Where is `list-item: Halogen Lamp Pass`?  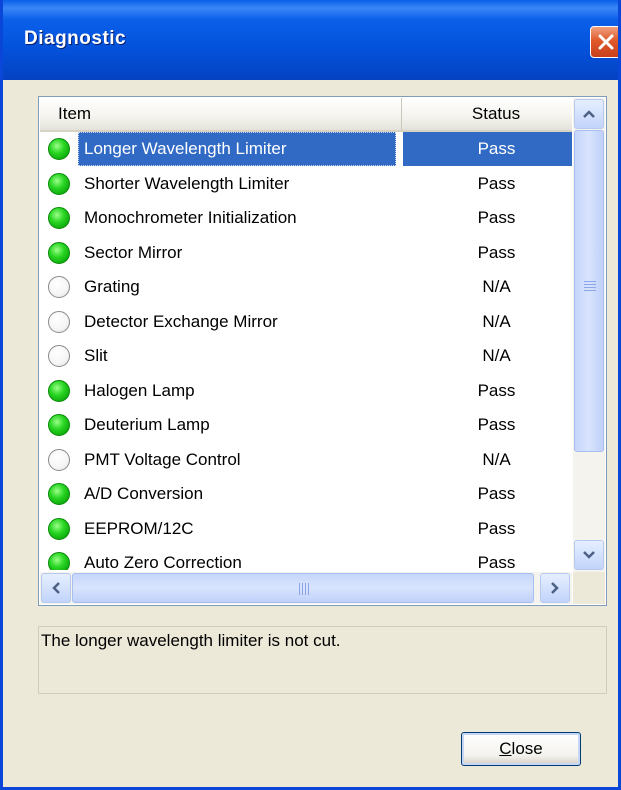 list-item: Halogen Lamp Pass is located at coordinates (306, 391).